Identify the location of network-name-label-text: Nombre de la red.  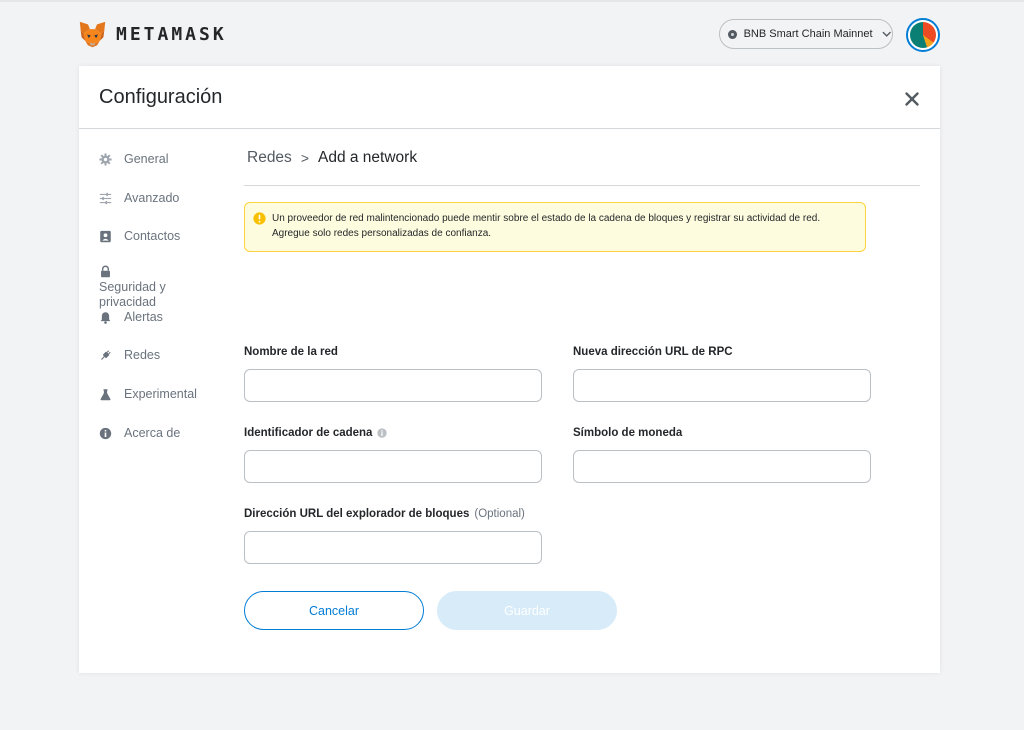
(291, 352).